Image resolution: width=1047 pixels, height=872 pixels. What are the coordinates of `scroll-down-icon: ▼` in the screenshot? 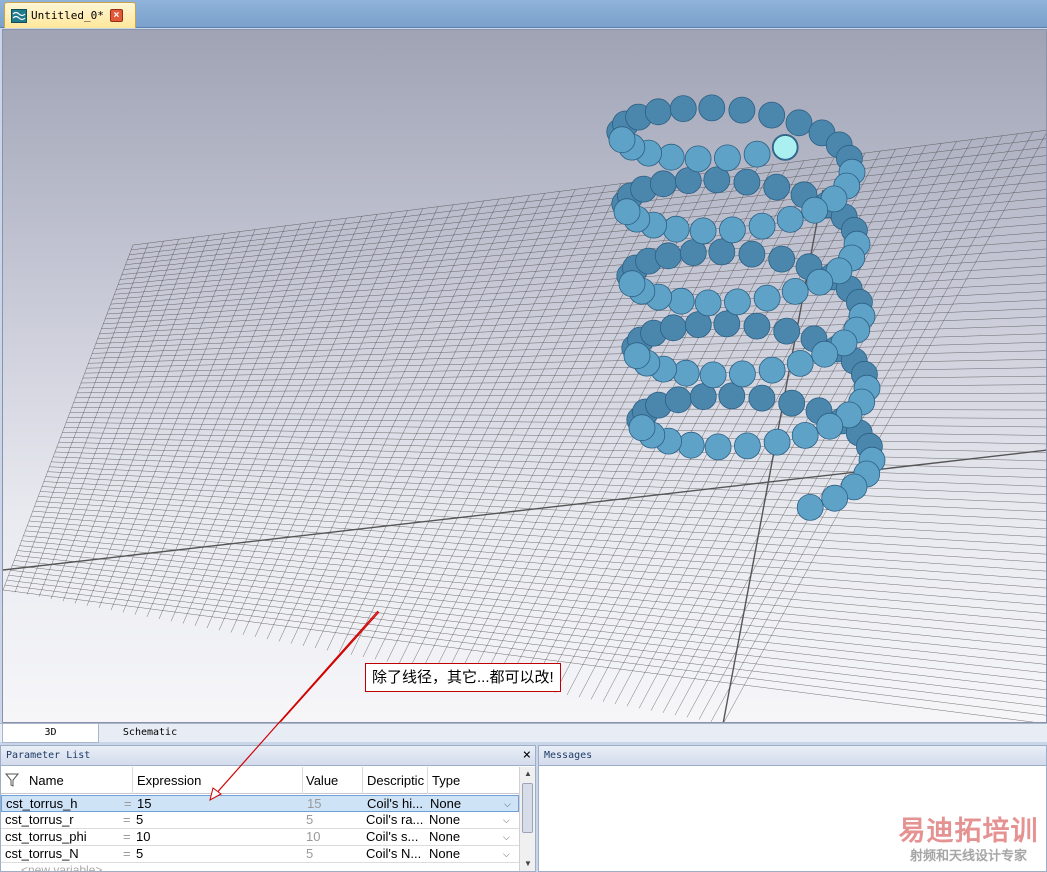 It's located at (528, 864).